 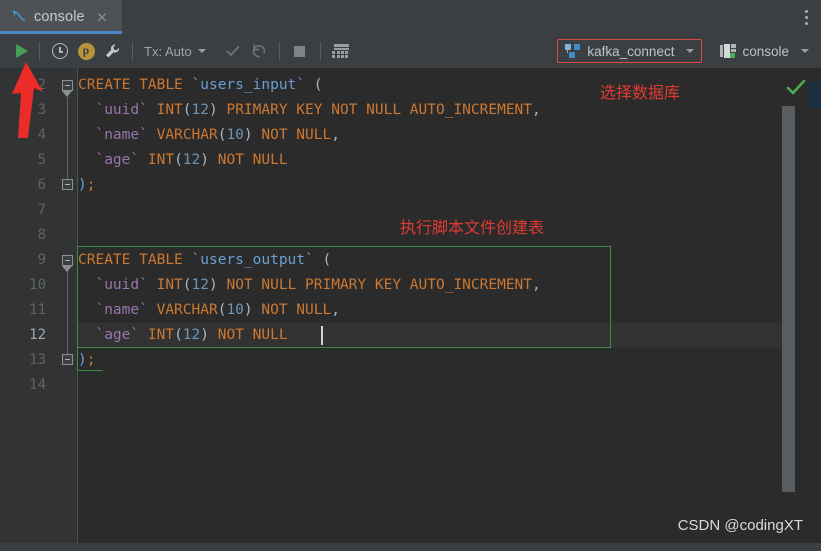 I want to click on text-caret, so click(x=322, y=335).